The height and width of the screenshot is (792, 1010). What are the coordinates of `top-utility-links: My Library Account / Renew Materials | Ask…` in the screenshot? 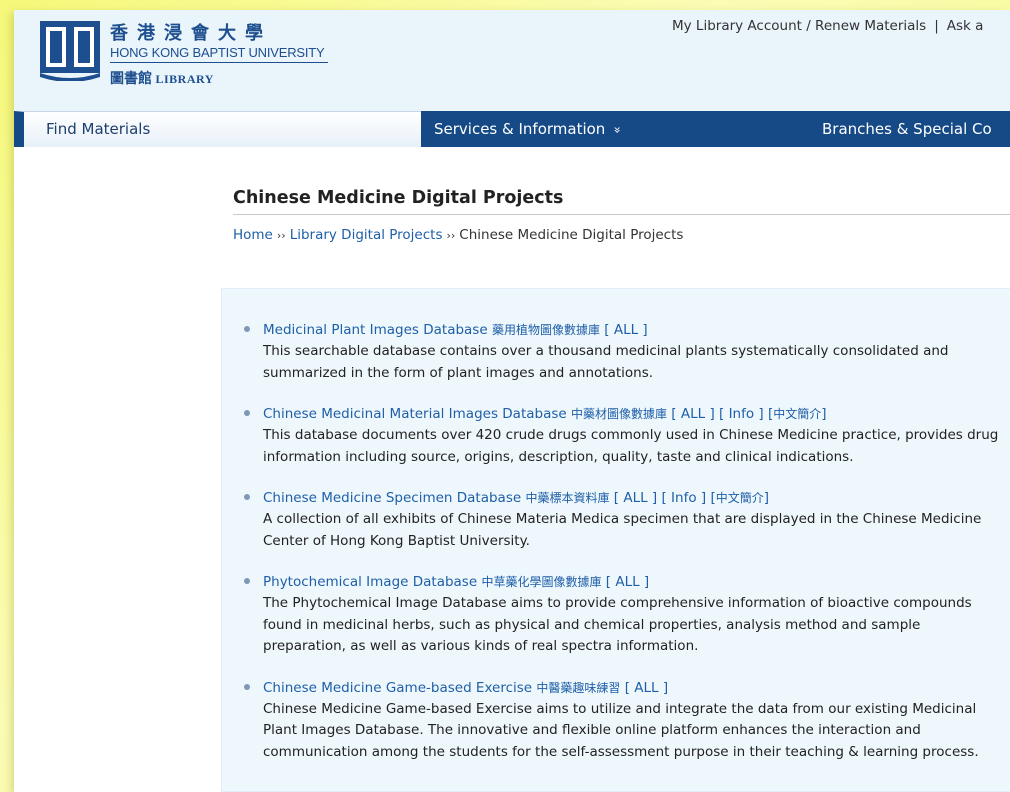 It's located at (827, 26).